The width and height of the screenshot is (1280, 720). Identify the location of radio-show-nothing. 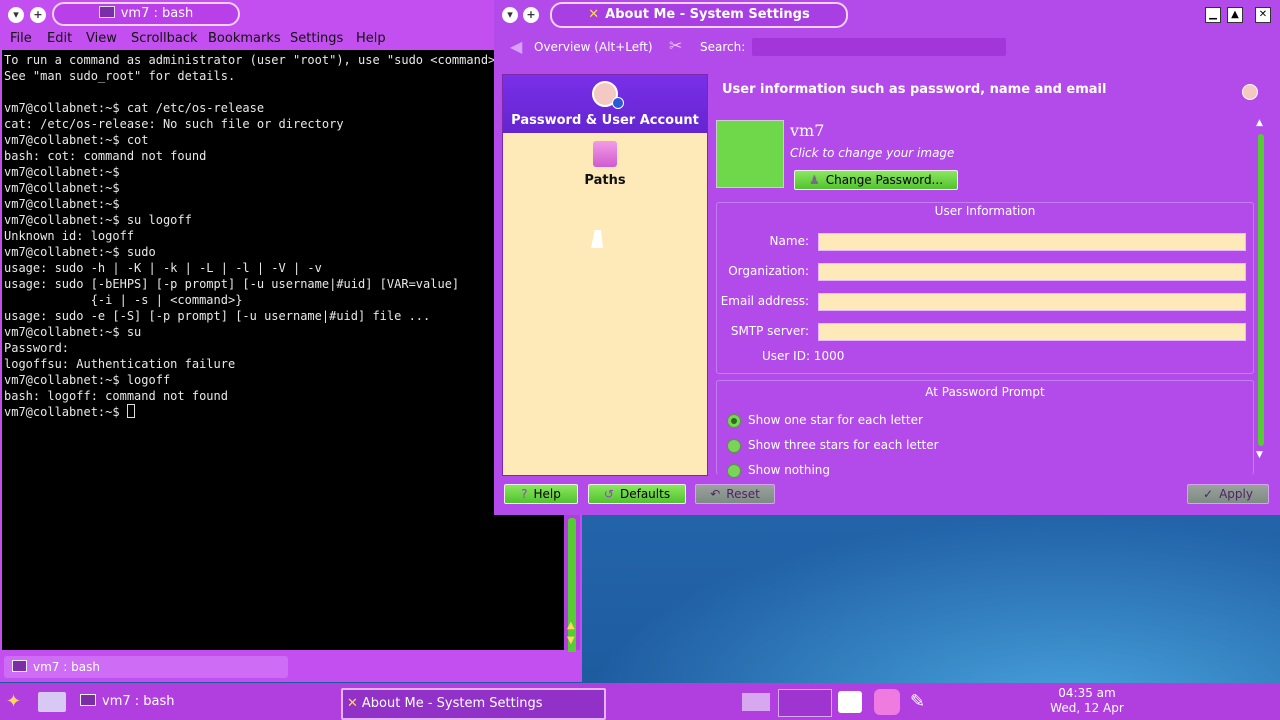
(734, 471).